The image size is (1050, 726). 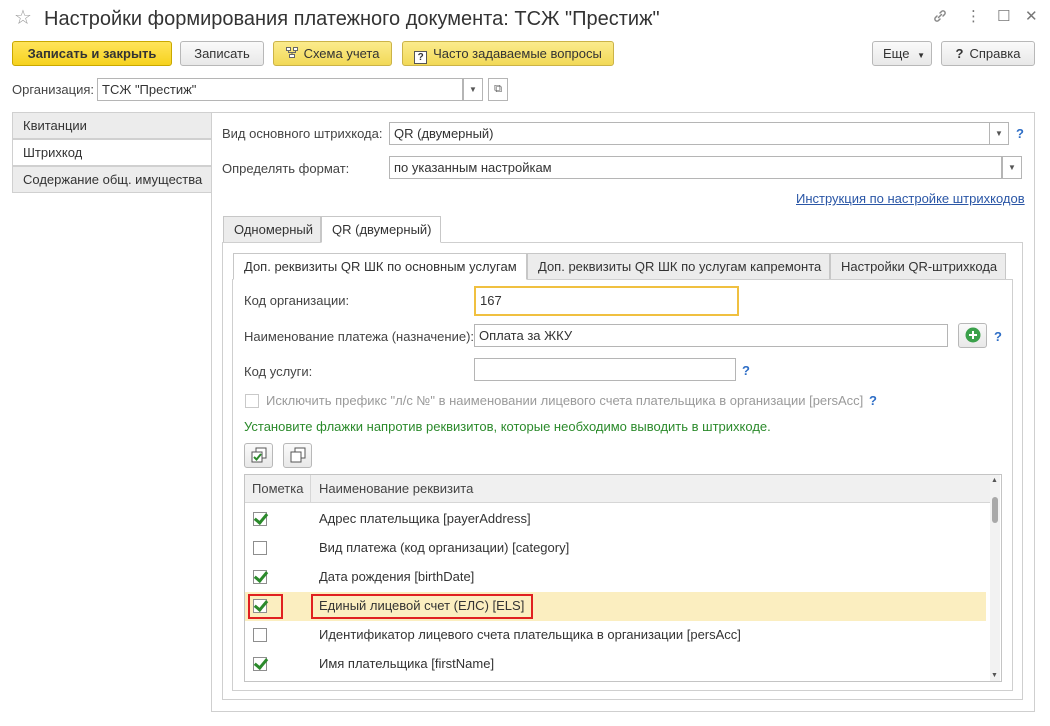 What do you see at coordinates (92, 53) in the screenshot?
I see `save-and-close-button: Записать и закрыть` at bounding box center [92, 53].